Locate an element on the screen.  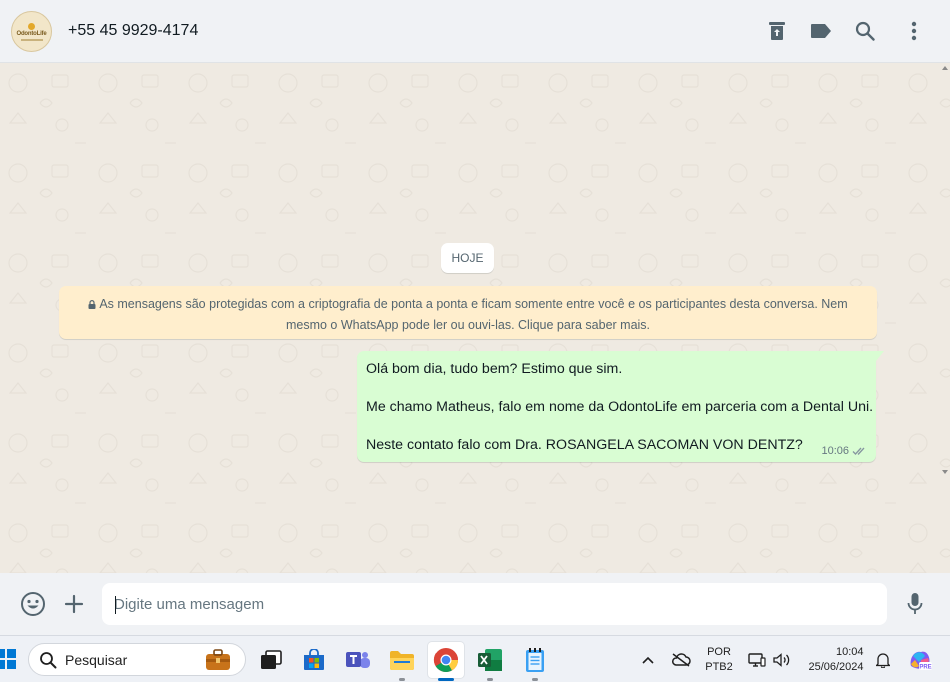
contact-avatar: OdontoLife is located at coordinates (31, 31).